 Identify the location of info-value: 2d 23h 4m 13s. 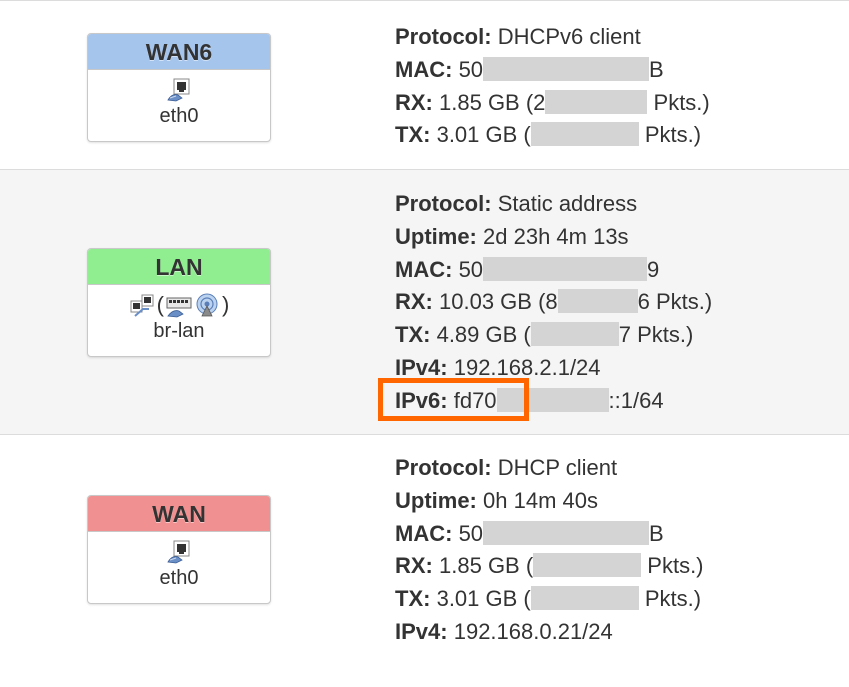
(556, 236).